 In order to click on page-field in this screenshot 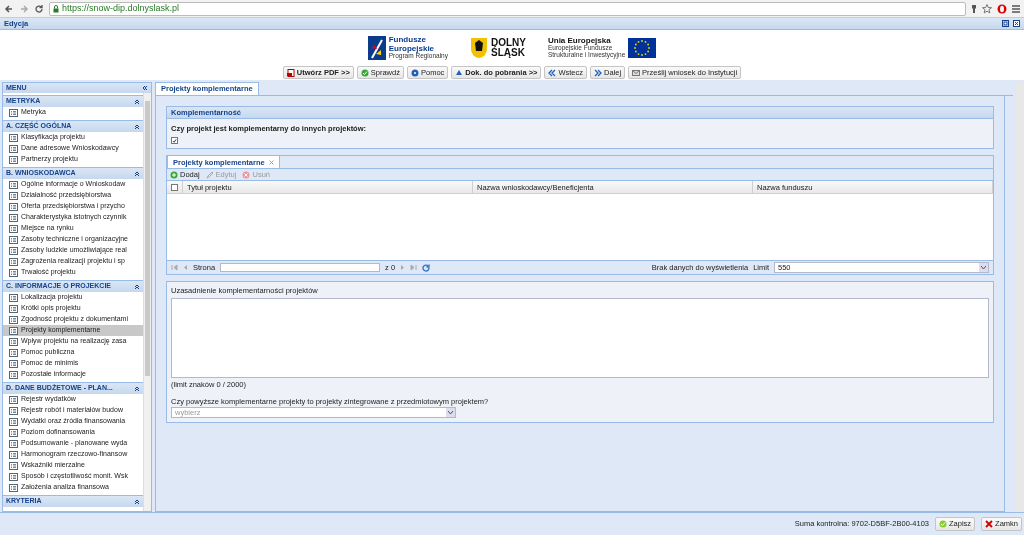, I will do `click(300, 268)`.